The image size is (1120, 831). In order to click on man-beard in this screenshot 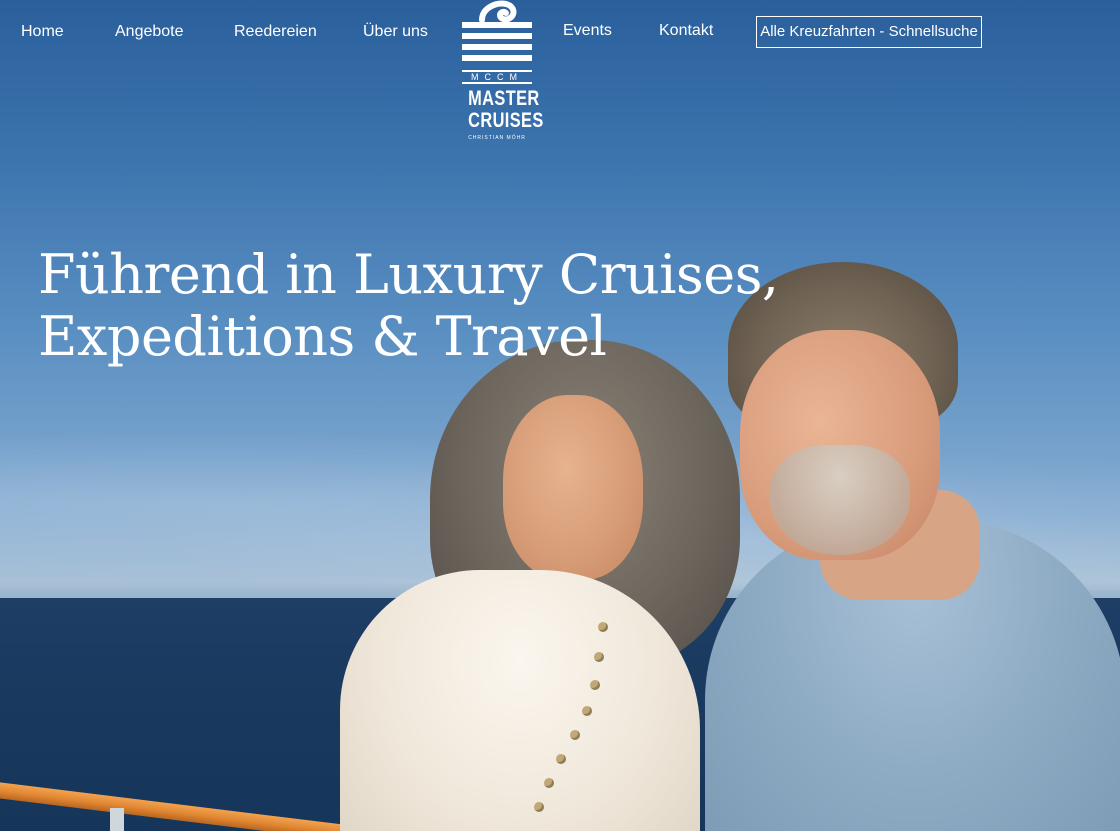, I will do `click(840, 500)`.